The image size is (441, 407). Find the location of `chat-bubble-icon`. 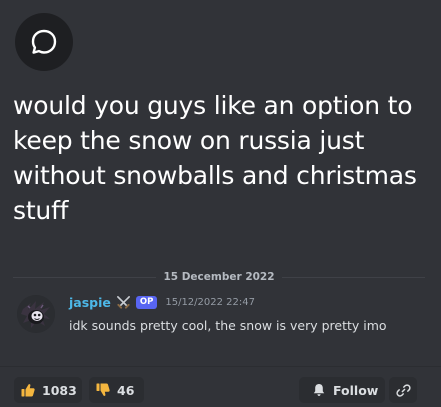

chat-bubble-icon is located at coordinates (44, 41).